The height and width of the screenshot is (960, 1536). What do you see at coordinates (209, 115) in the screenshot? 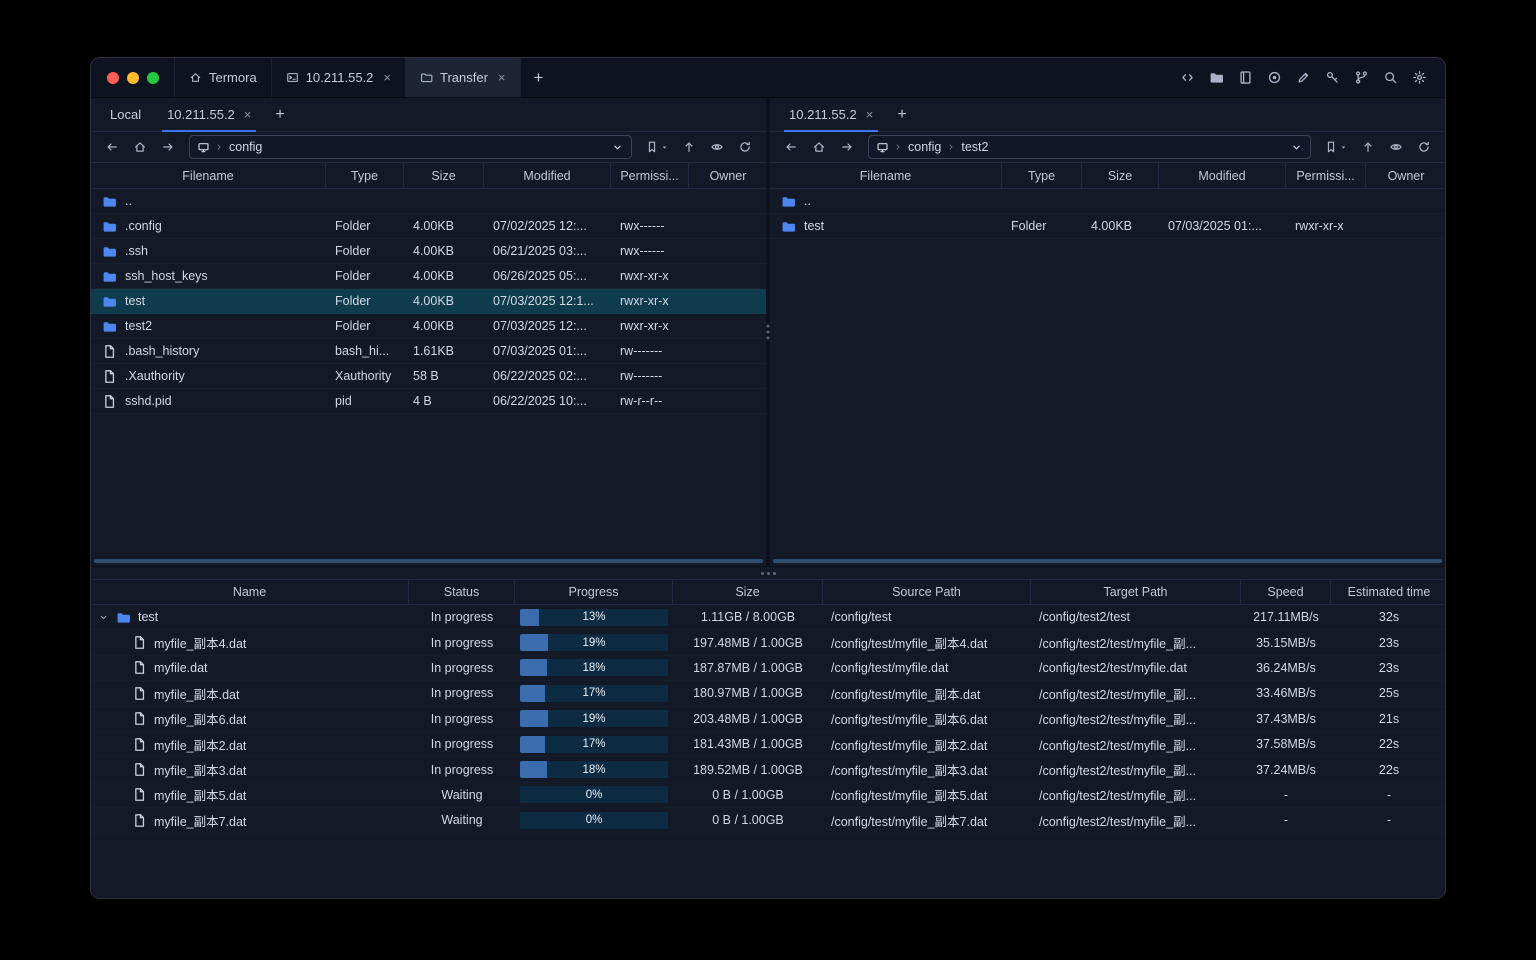
I see `left-tab-10-211-55-2: 10.211.55.2 ×` at bounding box center [209, 115].